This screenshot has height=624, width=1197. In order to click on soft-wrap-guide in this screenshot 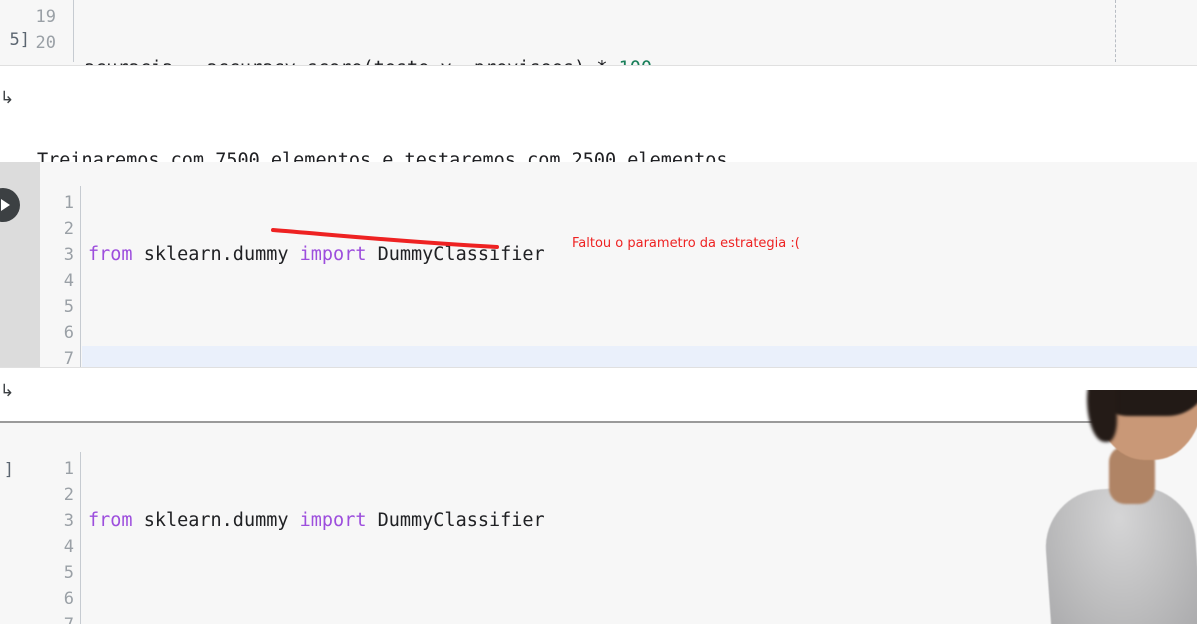, I will do `click(1115, 31)`.